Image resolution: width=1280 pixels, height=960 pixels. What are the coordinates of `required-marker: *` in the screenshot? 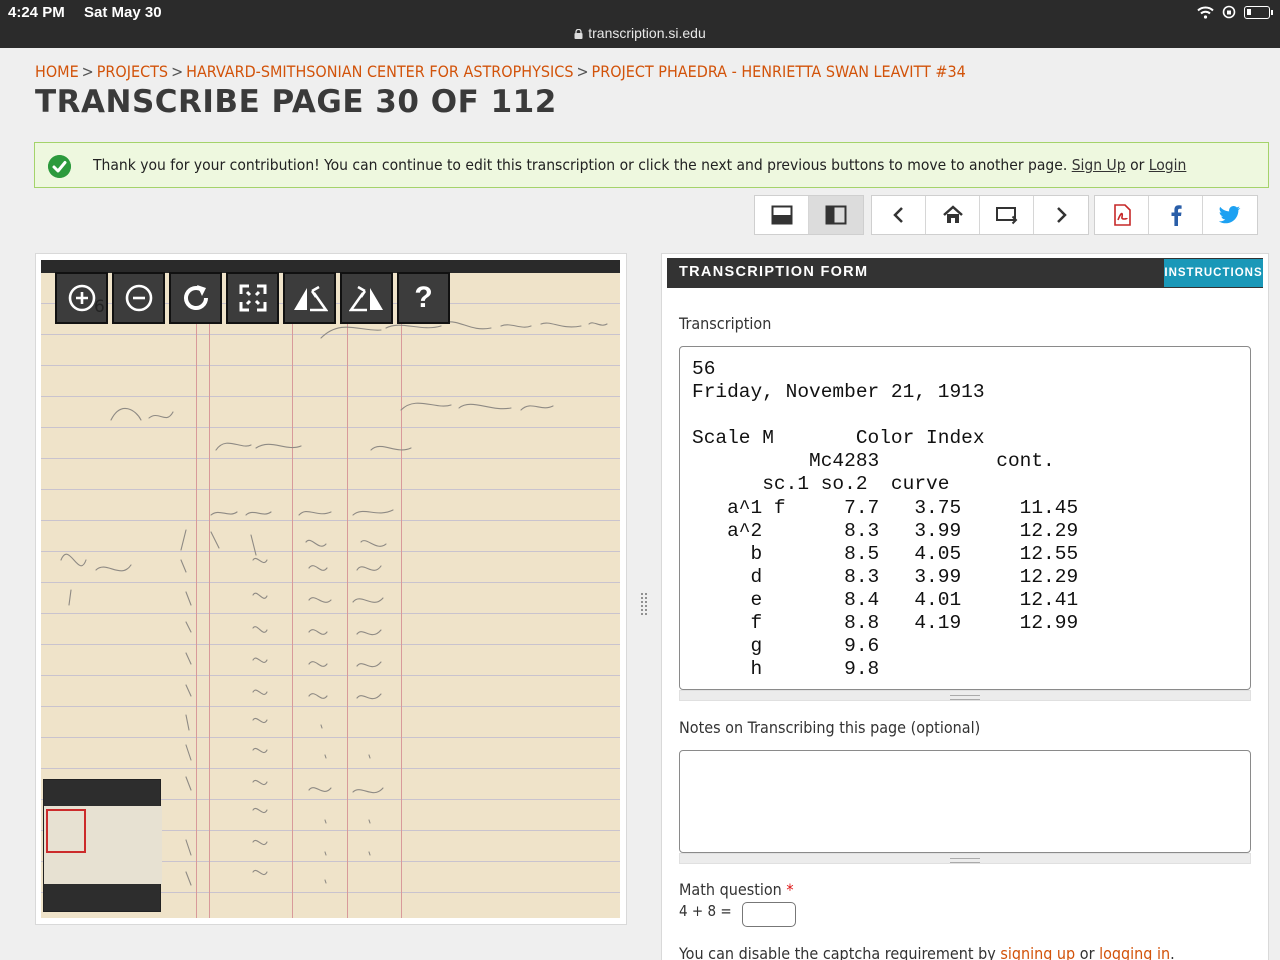 It's located at (790, 889).